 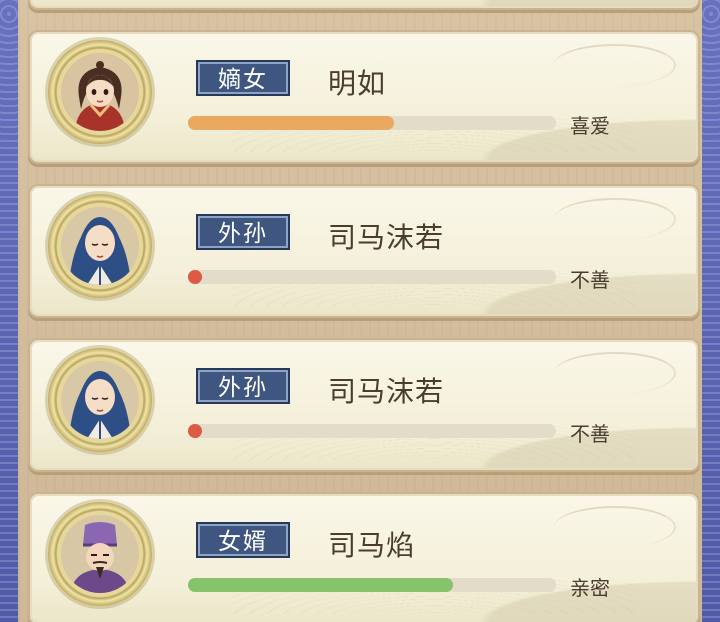 What do you see at coordinates (243, 540) in the screenshot?
I see `relation-tag: 女婿` at bounding box center [243, 540].